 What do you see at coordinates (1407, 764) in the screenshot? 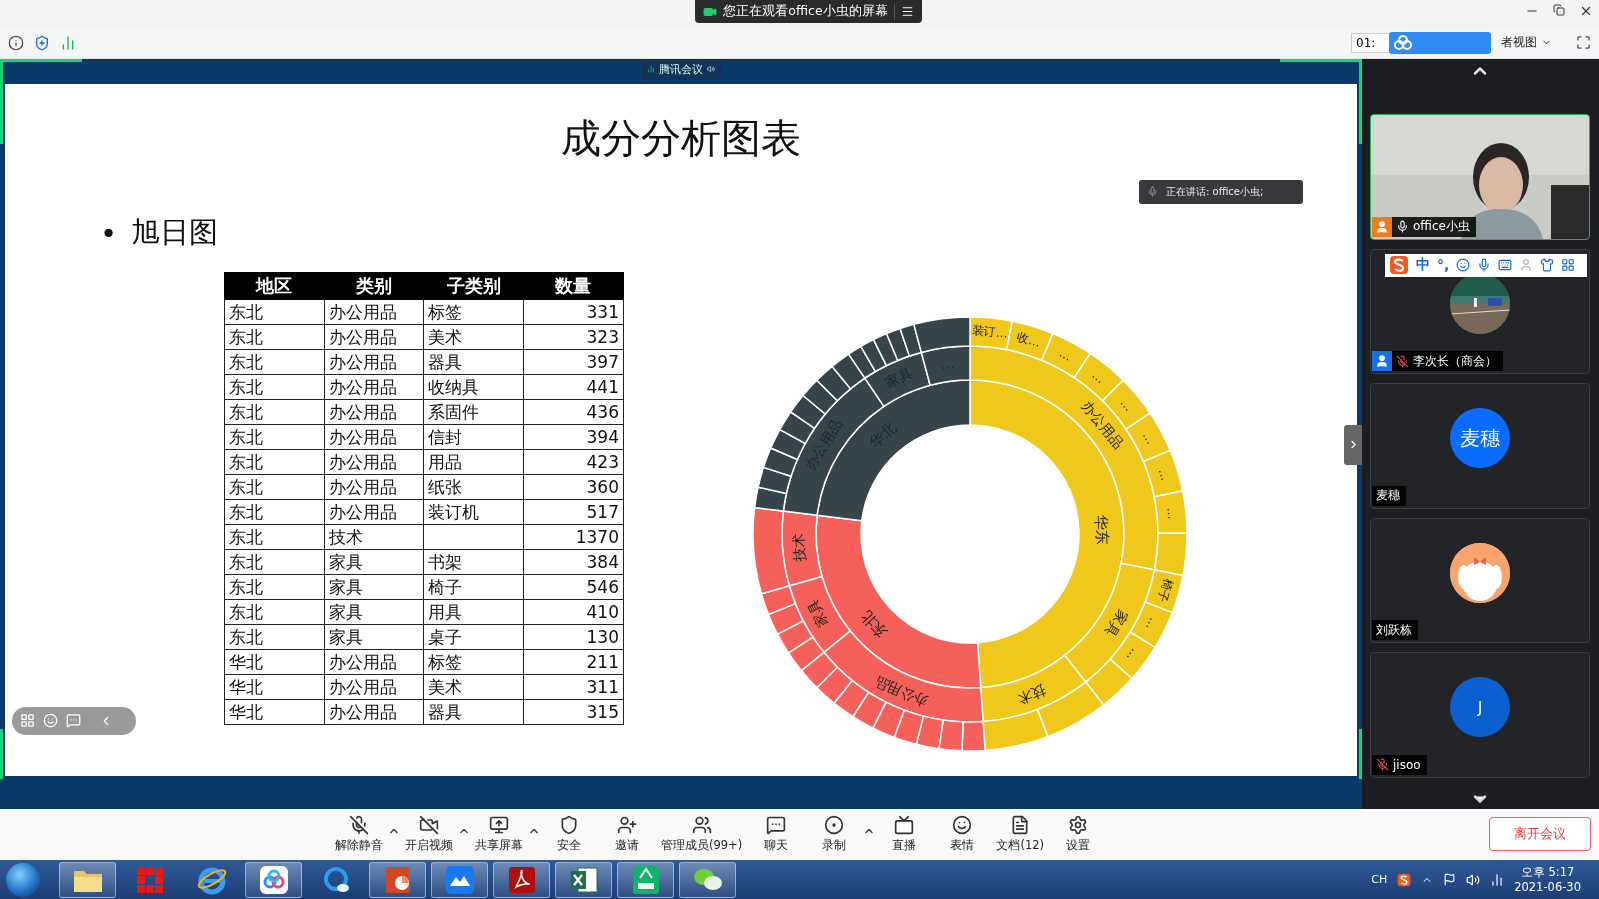
I see `participant-name: jisoo` at bounding box center [1407, 764].